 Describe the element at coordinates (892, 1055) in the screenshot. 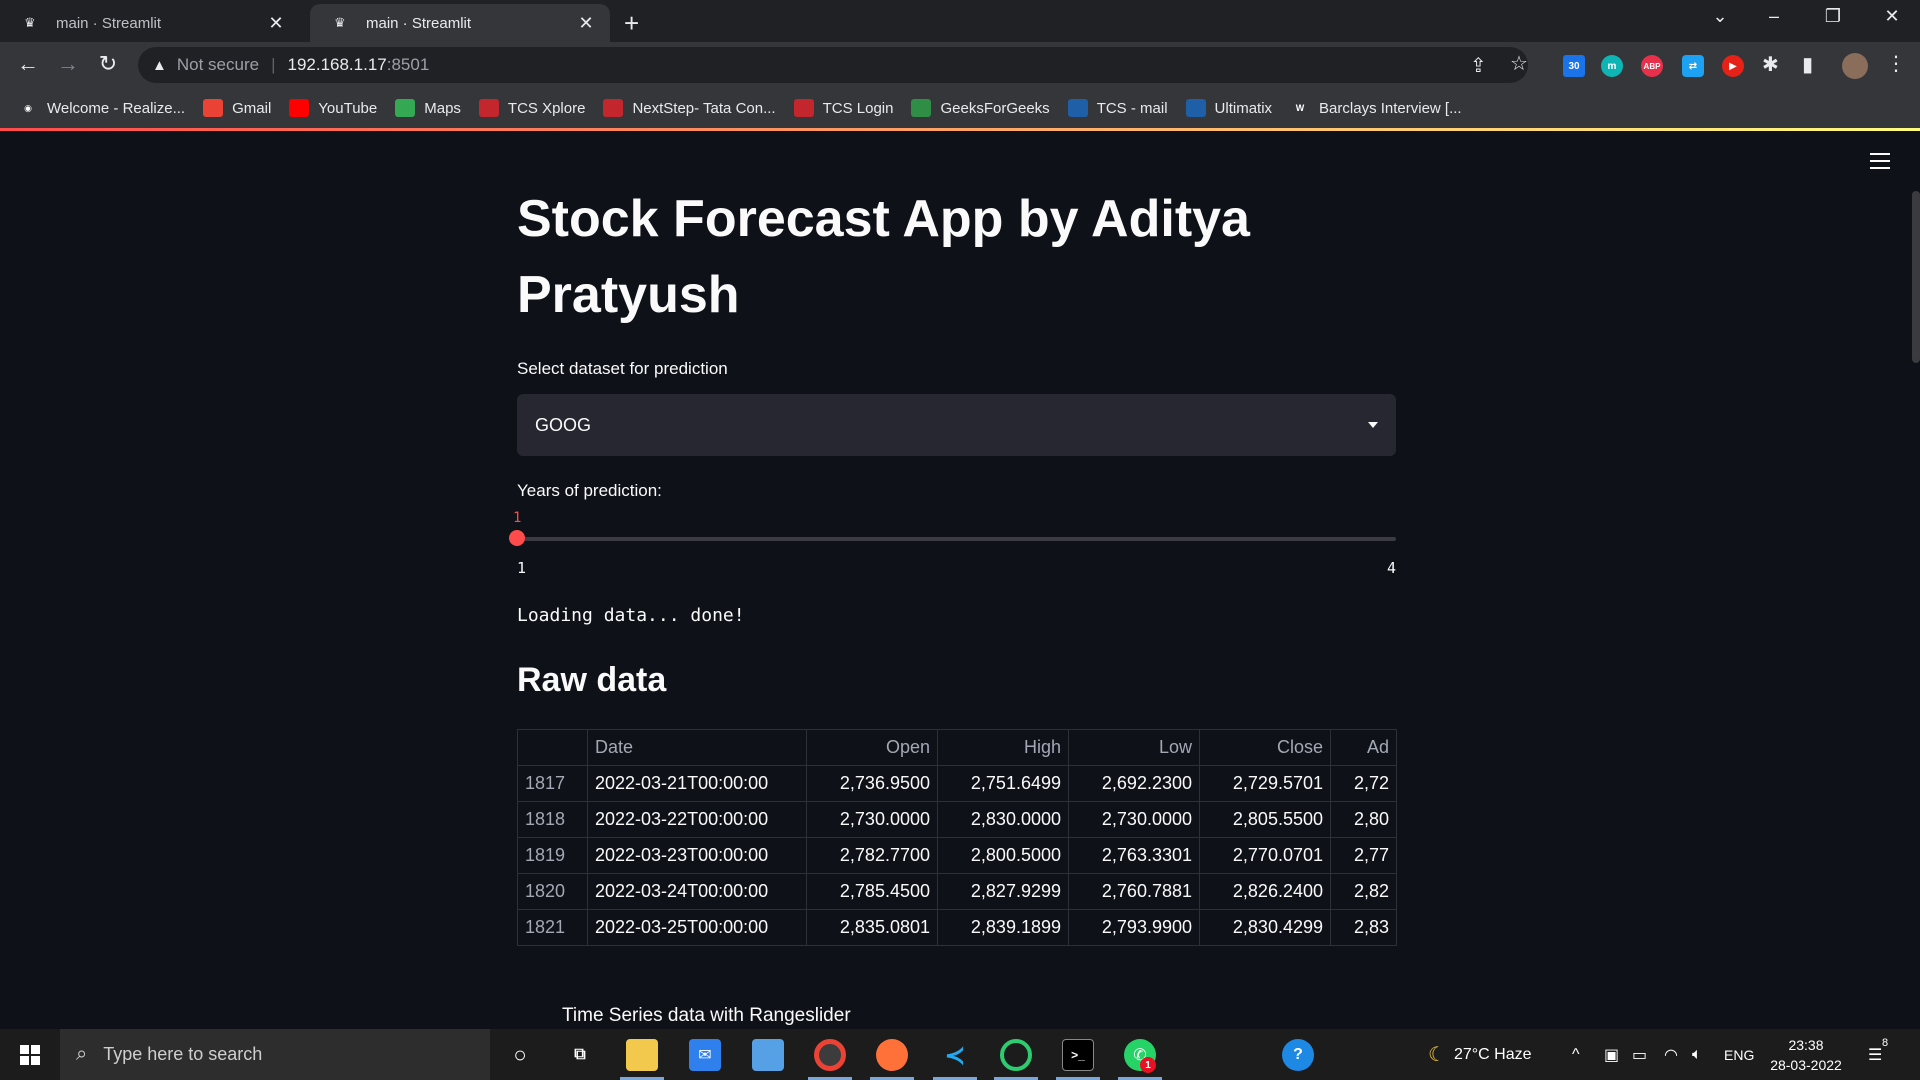

I see `firefox-icon` at that location.